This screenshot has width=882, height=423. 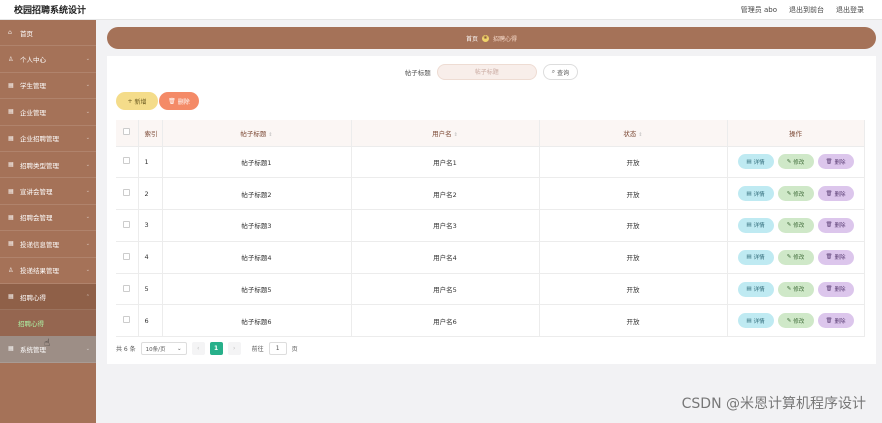 I want to click on sidebar-item-label: 投递结果管理, so click(x=39, y=271).